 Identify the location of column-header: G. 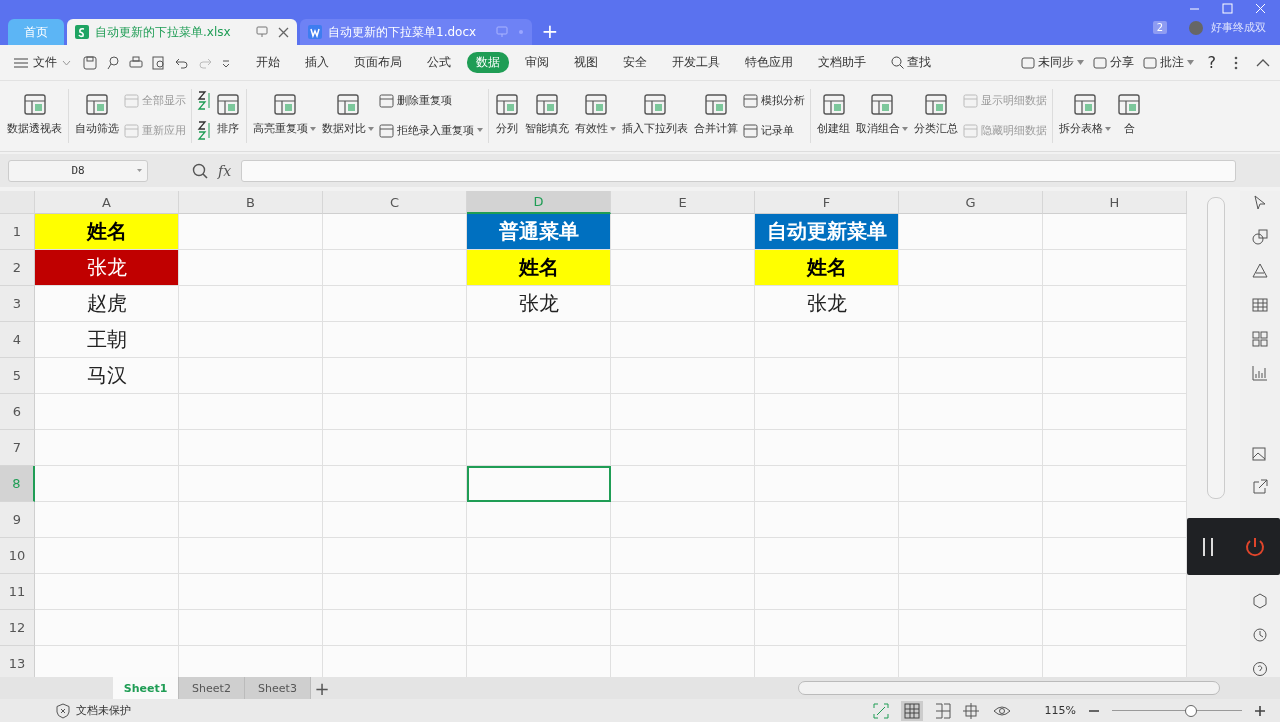
(971, 202).